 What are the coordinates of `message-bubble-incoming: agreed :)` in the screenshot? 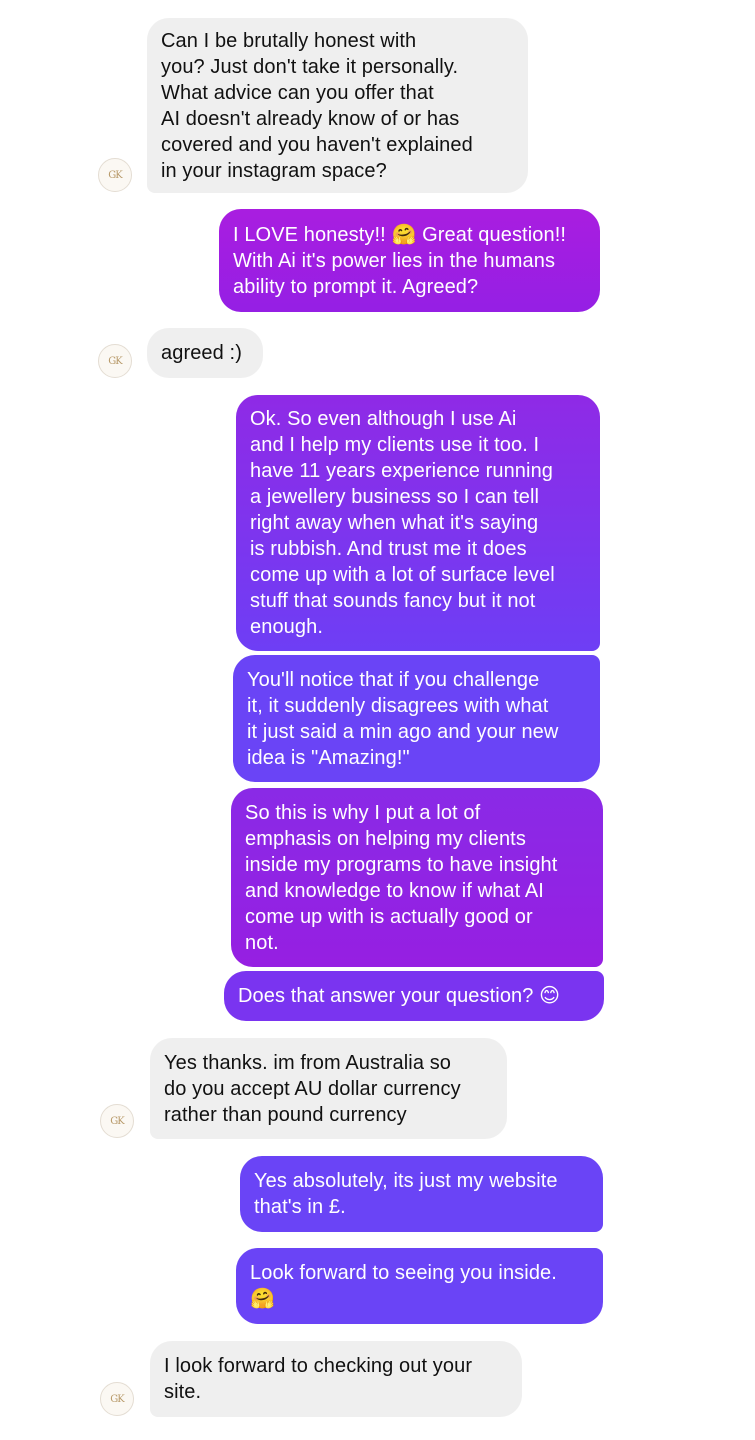 It's located at (205, 353).